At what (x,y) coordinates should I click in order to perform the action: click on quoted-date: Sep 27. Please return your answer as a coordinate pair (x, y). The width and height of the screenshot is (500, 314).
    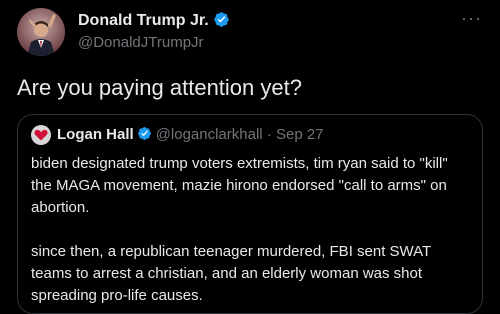
    Looking at the image, I should click on (300, 134).